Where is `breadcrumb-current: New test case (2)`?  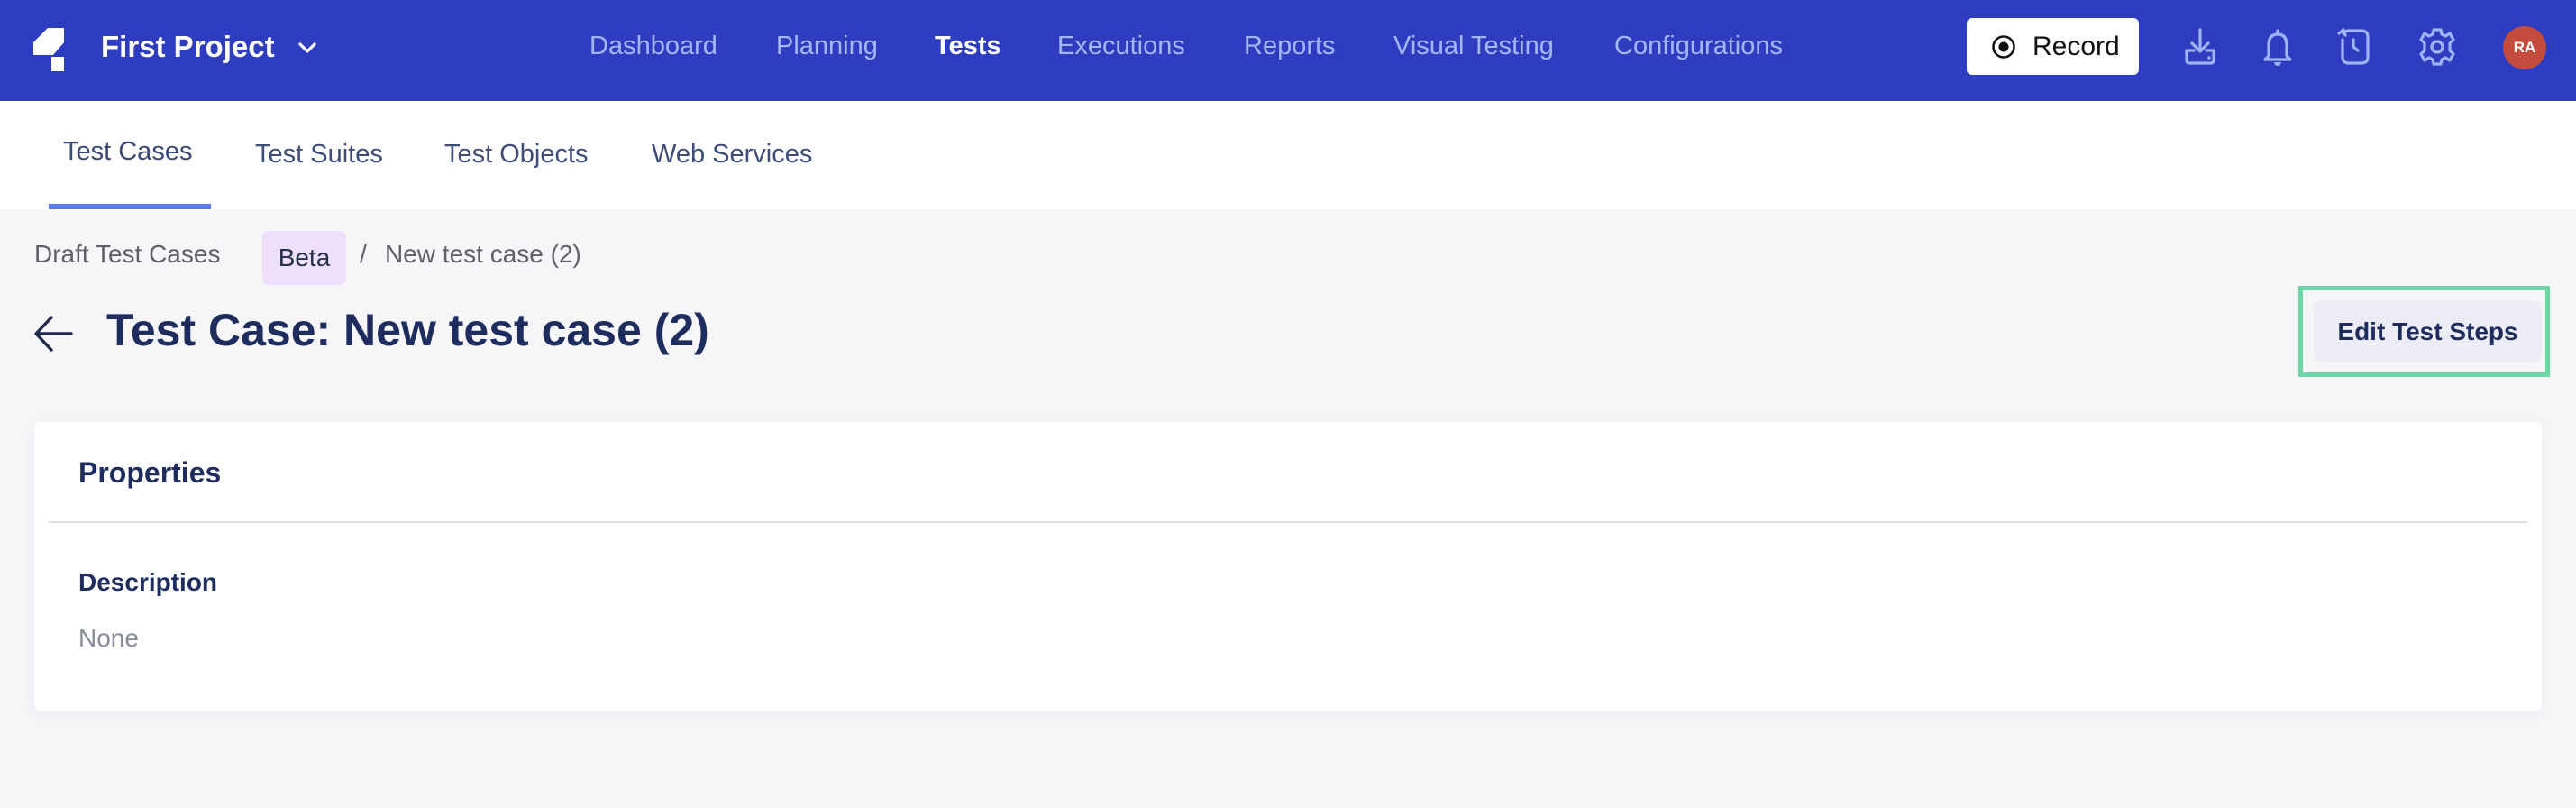 breadcrumb-current: New test case (2) is located at coordinates (483, 254).